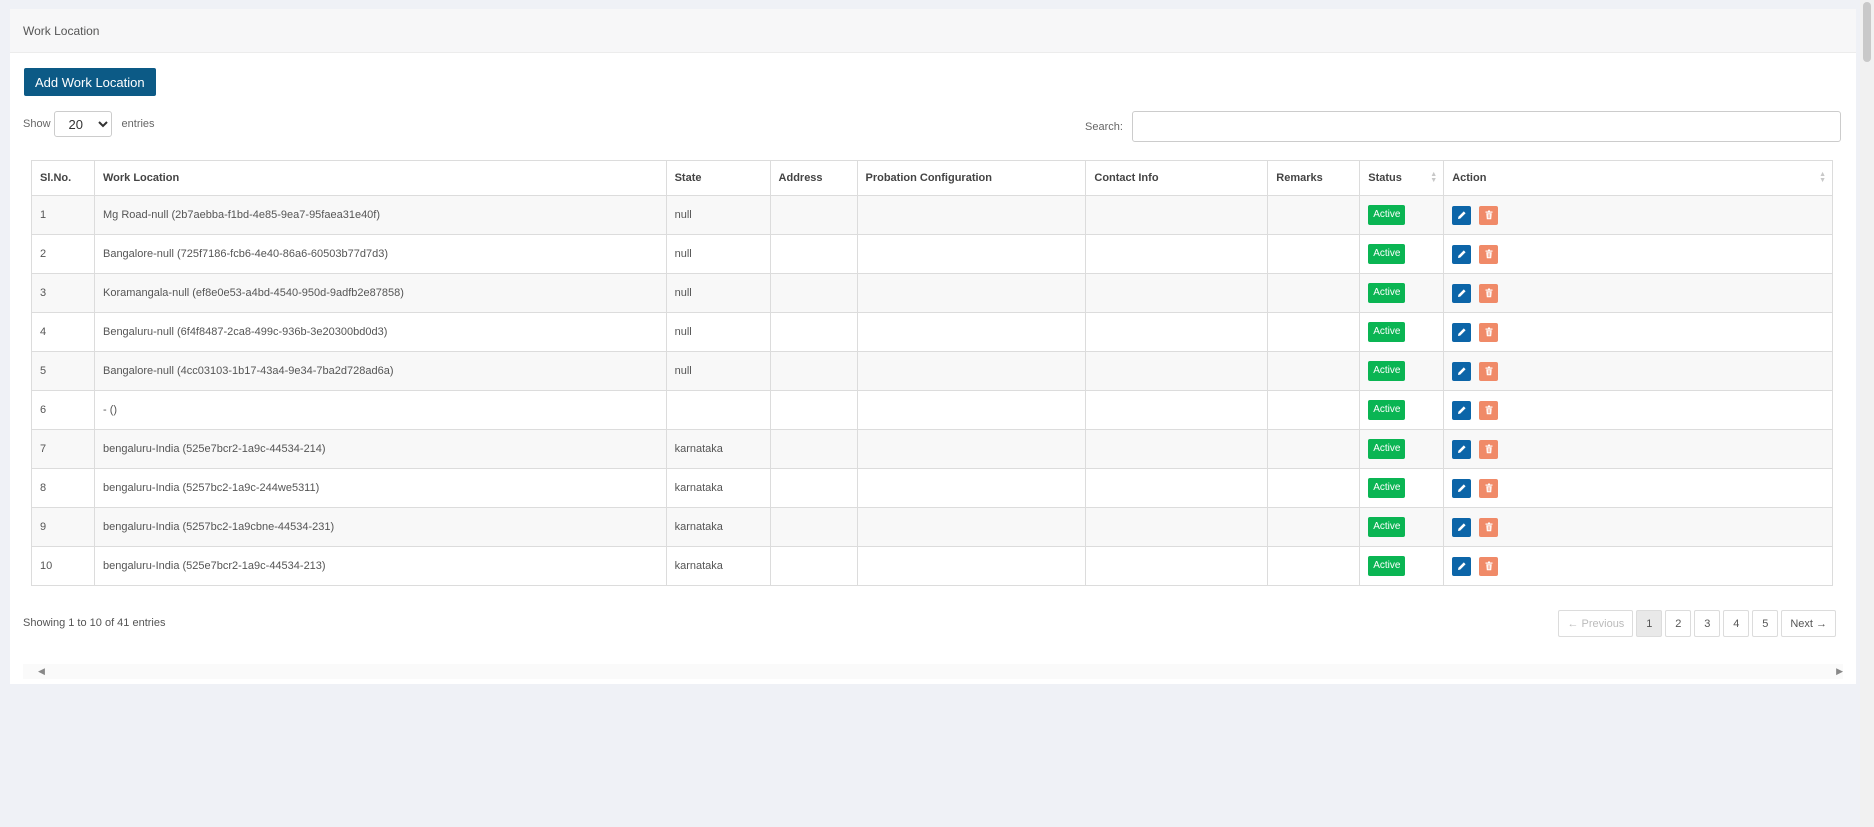  I want to click on previous-page-button: ← Previous, so click(1596, 623).